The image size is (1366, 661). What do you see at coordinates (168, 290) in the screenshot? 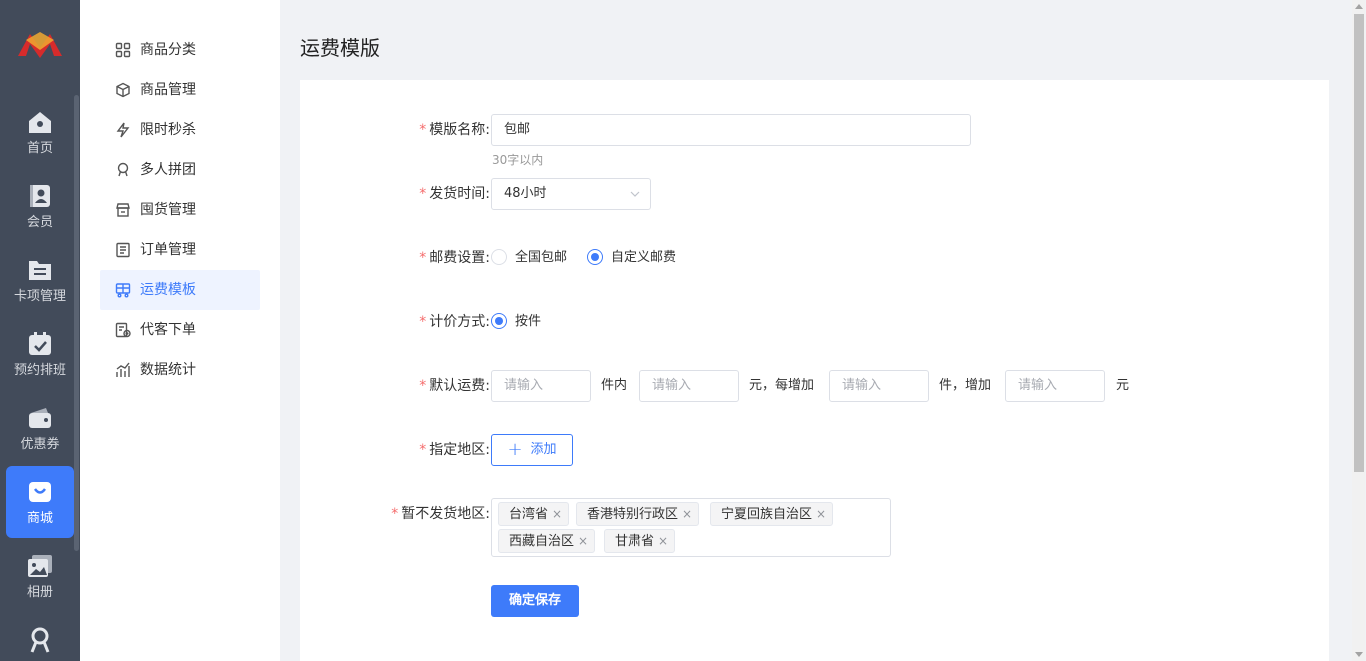
I see `submenu-item-label: 运费模板` at bounding box center [168, 290].